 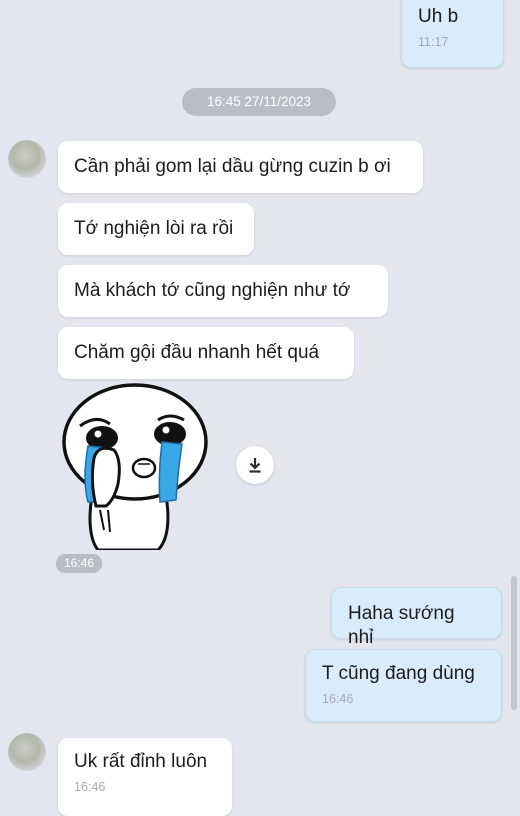 I want to click on message-text: Tớ nghiện lòi ra rồi, so click(x=154, y=228).